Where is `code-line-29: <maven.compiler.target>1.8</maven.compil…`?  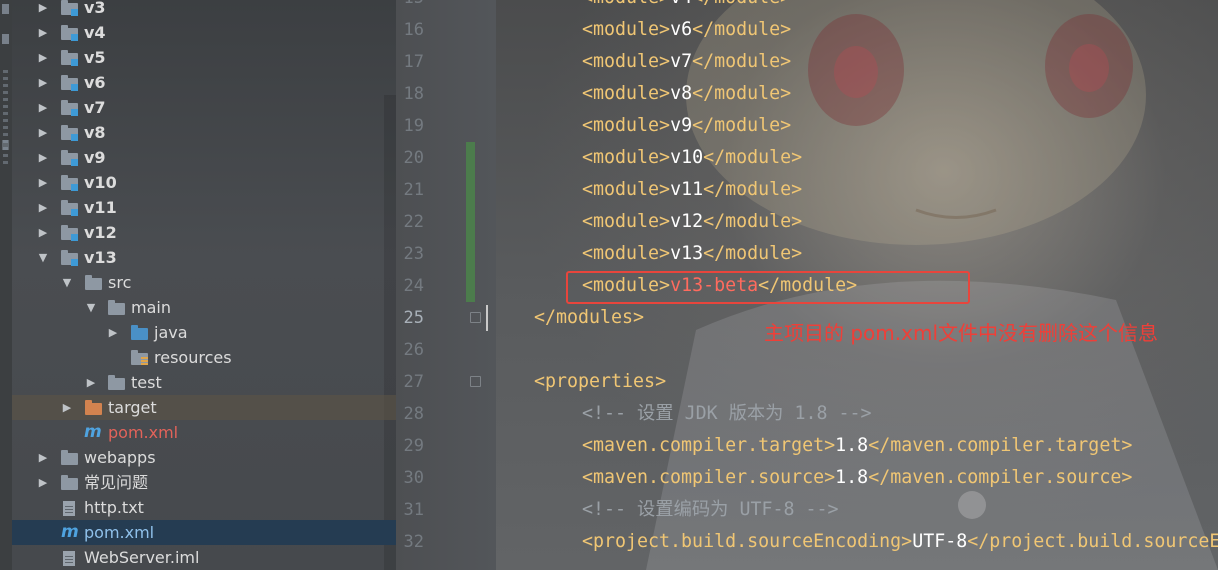 code-line-29: <maven.compiler.target>1.8</maven.compil… is located at coordinates (857, 446).